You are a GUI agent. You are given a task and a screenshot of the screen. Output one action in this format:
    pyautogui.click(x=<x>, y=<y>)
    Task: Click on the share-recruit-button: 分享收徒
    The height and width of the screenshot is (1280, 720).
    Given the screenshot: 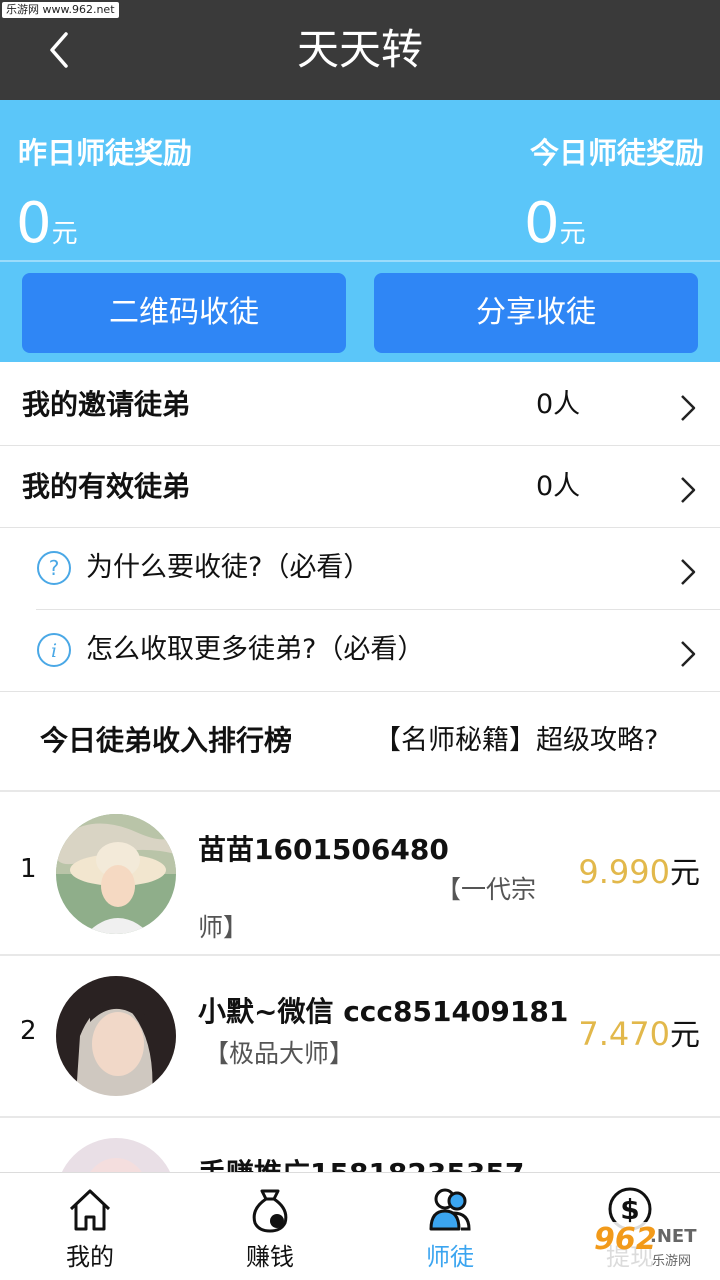 What is the action you would take?
    pyautogui.click(x=536, y=313)
    